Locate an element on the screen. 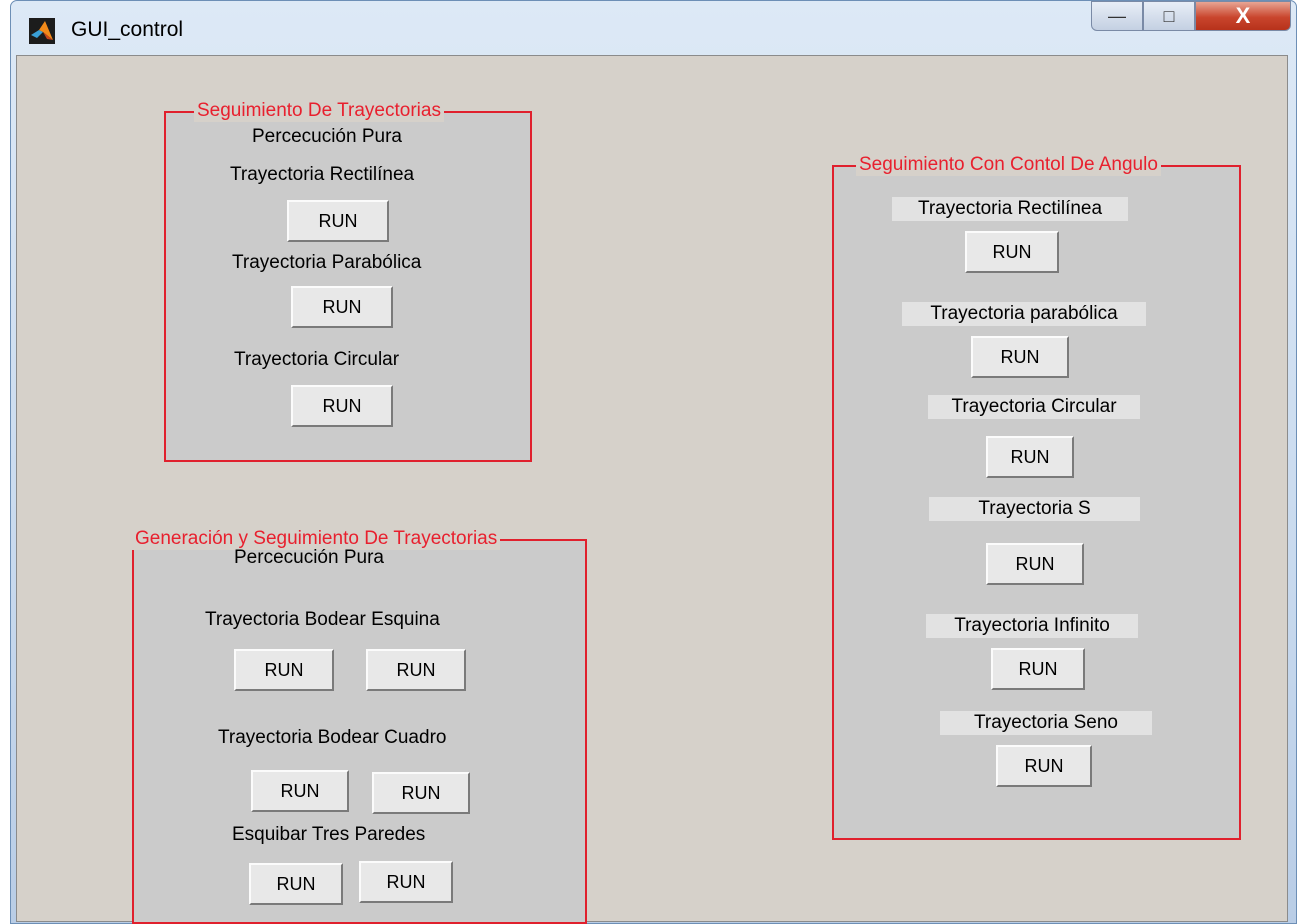 This screenshot has width=1297, height=924. label-bodear-esquina: Trayectoria Bodear Esquina is located at coordinates (322, 619).